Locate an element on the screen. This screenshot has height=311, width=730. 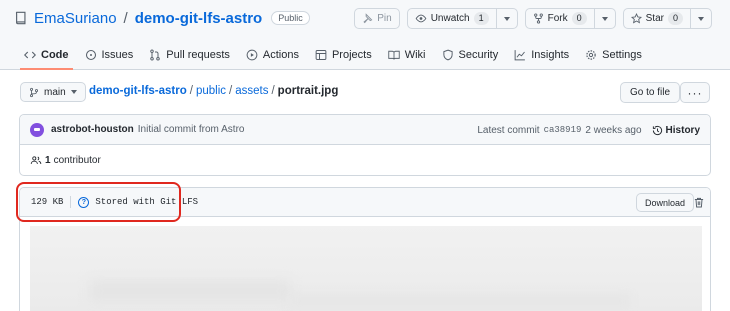
repo-icon is located at coordinates (20, 18).